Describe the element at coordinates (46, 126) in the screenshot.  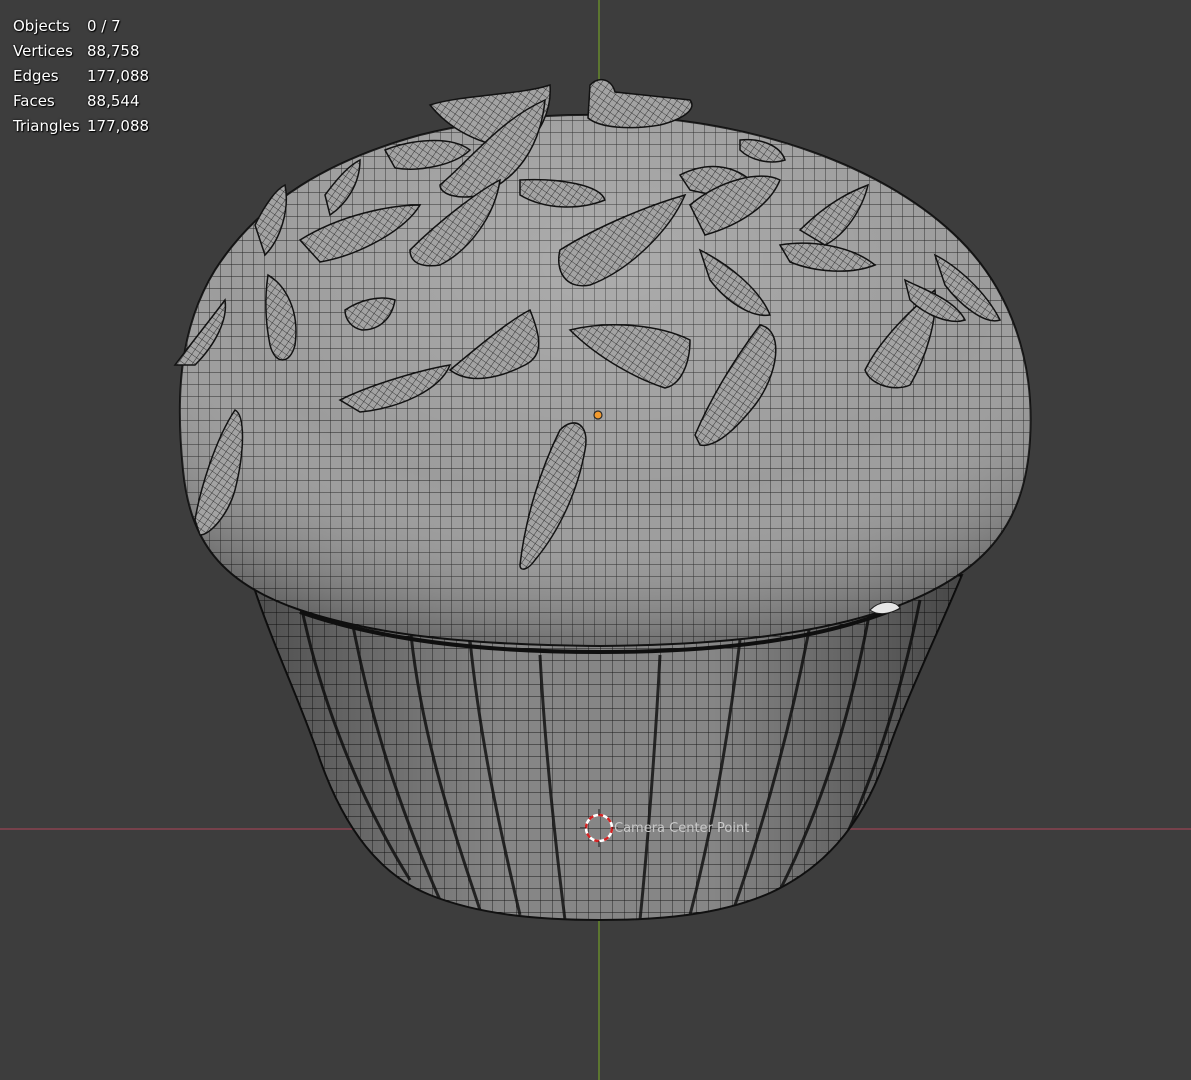
I see `stat-triangles-label: Triangles` at that location.